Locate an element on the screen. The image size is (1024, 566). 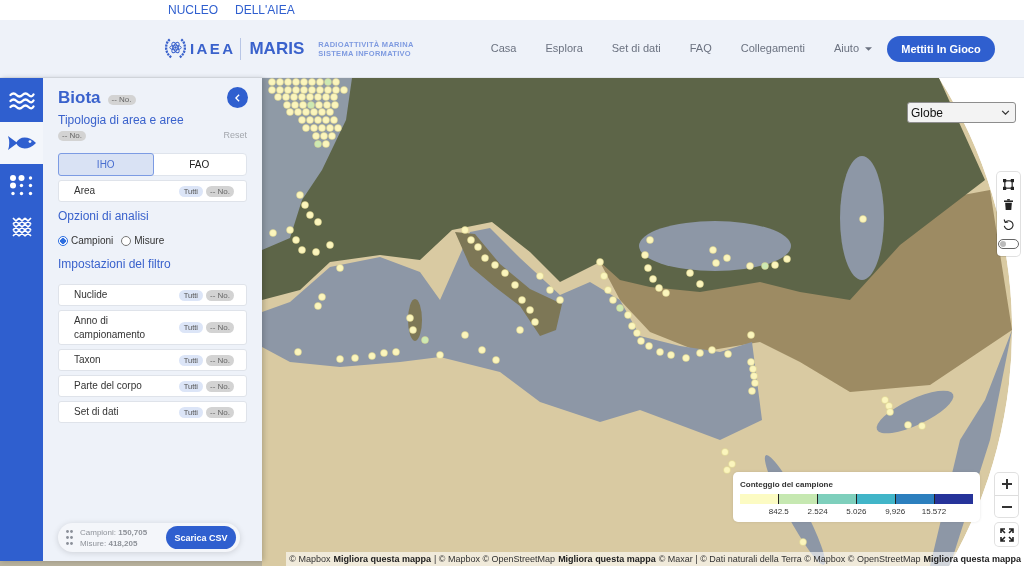
legend-tick-label: 5.026 is located at coordinates (856, 512).